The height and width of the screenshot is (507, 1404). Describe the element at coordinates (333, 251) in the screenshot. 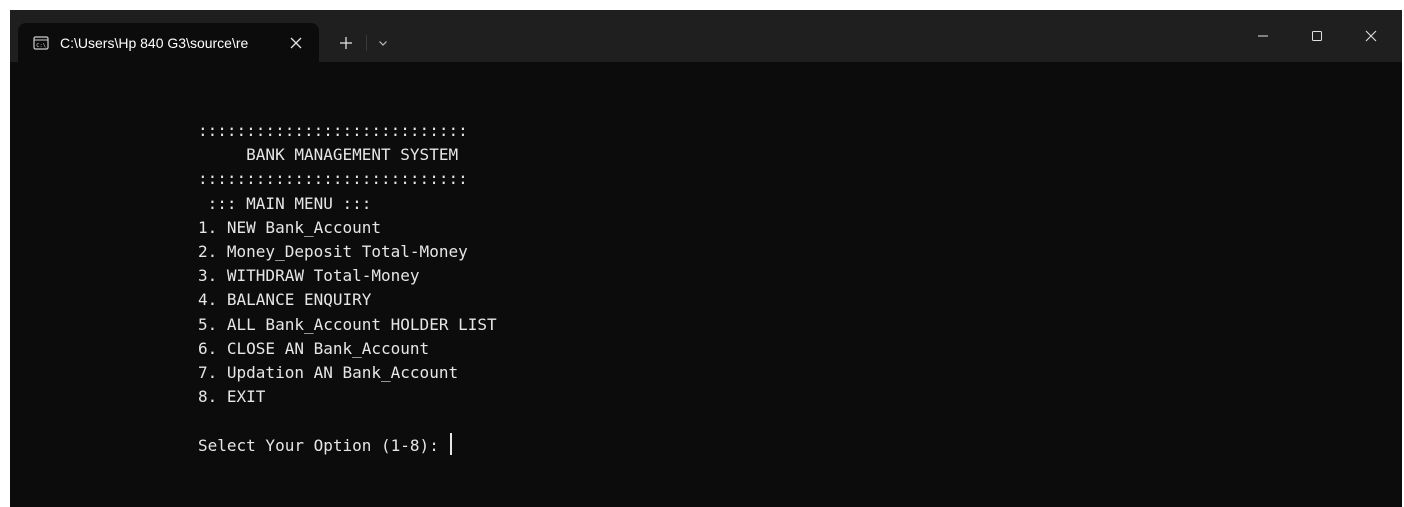

I see `menu-option-2: 2. Money_Deposit Total-Money` at that location.